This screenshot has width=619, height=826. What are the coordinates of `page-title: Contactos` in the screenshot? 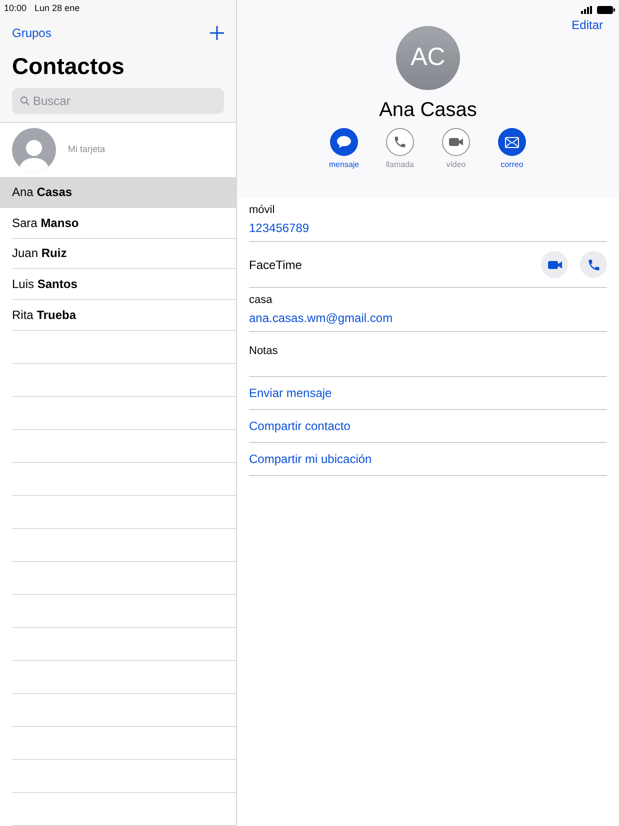 It's located at (68, 66).